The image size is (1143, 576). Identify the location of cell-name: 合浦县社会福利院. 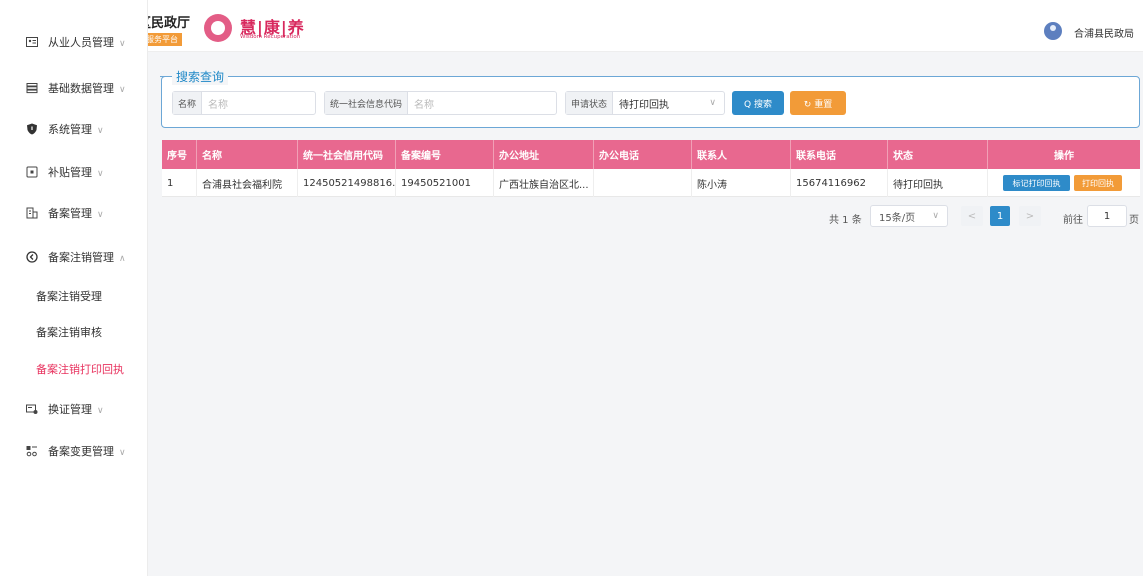
(247, 183).